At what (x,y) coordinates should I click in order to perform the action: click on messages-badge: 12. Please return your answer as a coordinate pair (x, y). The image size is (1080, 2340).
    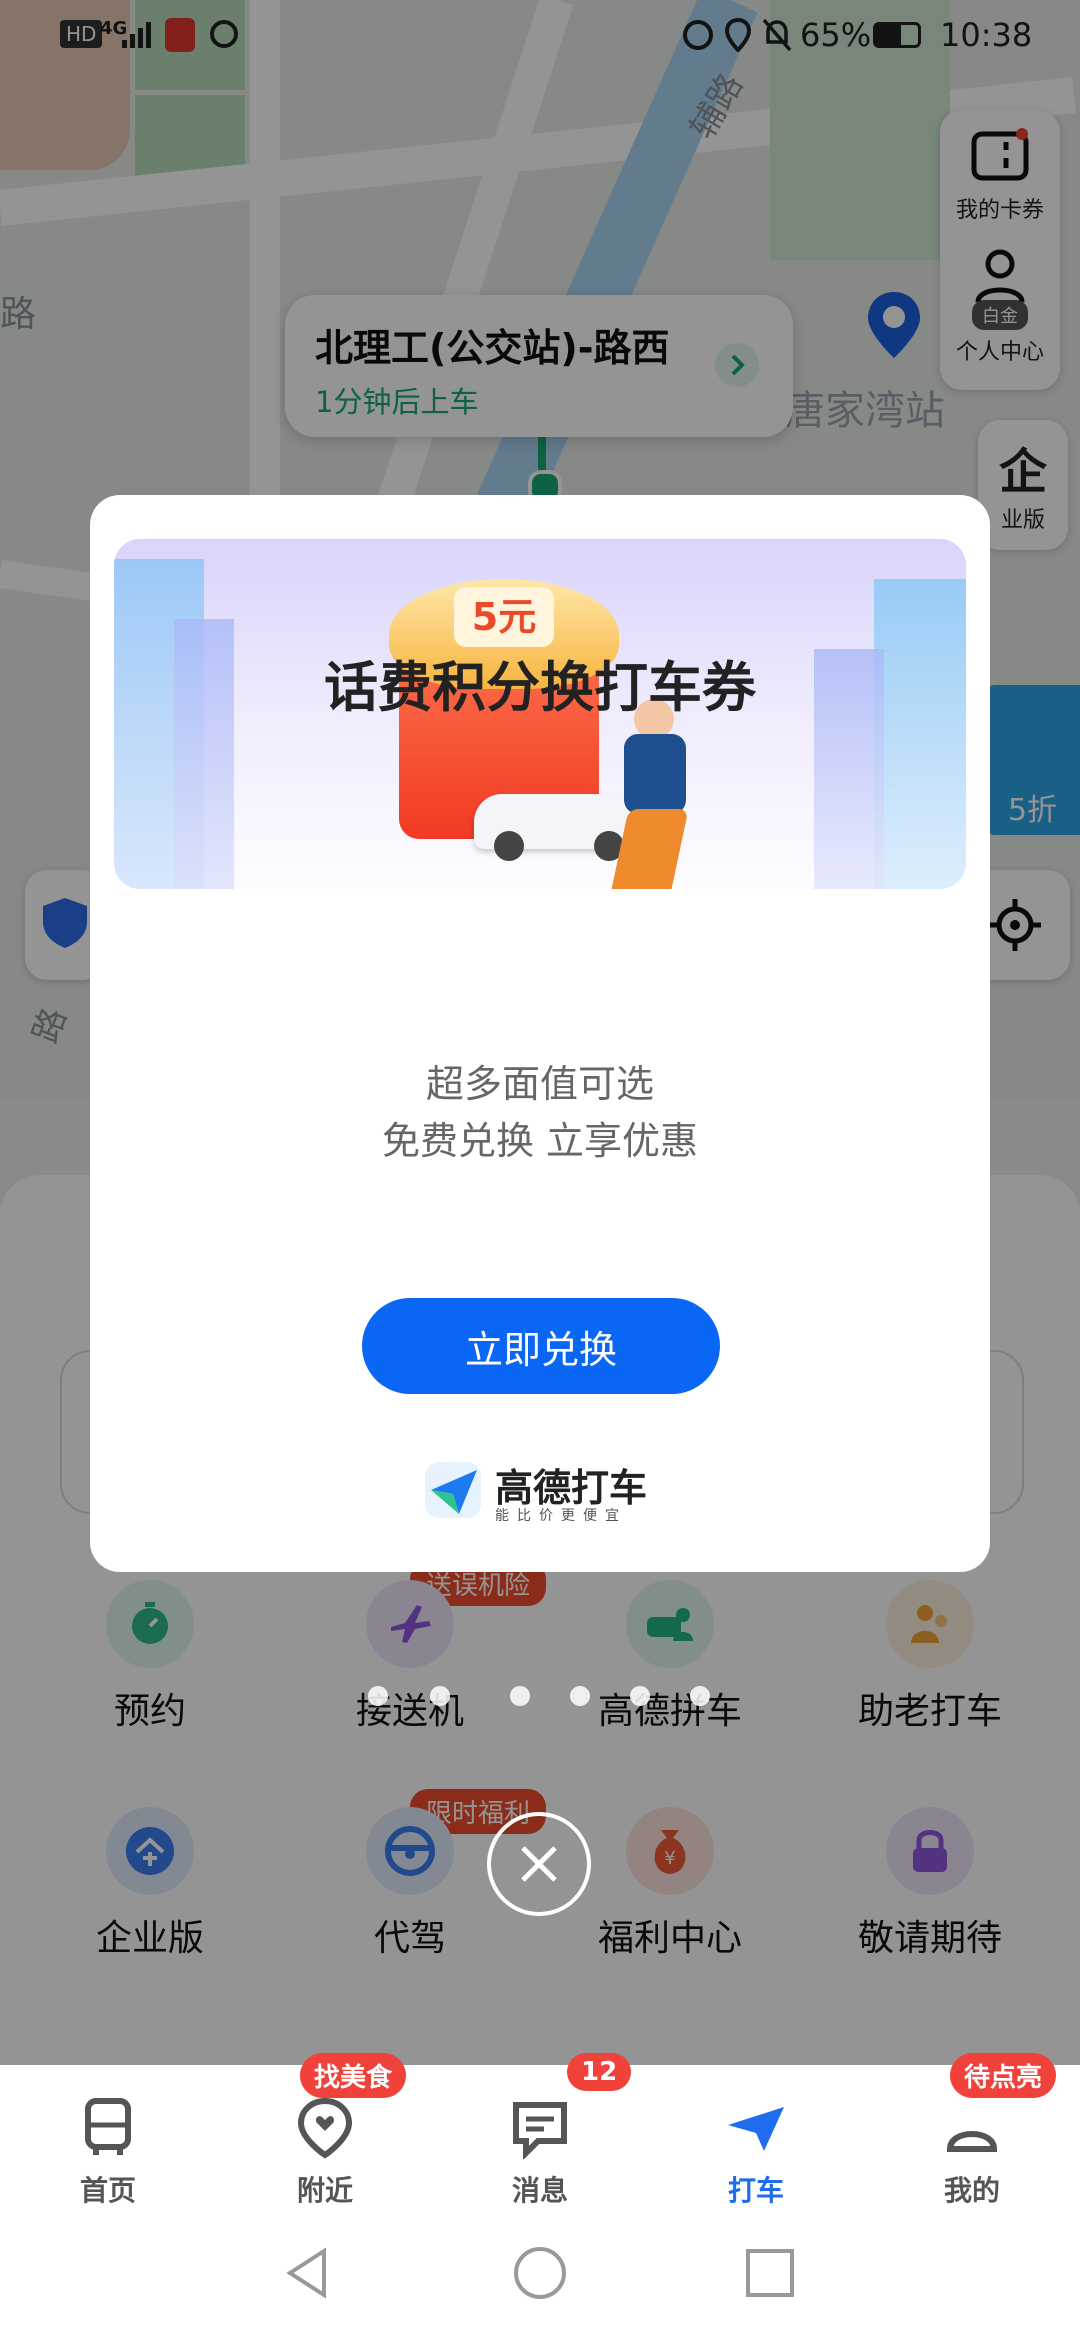
    Looking at the image, I should click on (599, 2072).